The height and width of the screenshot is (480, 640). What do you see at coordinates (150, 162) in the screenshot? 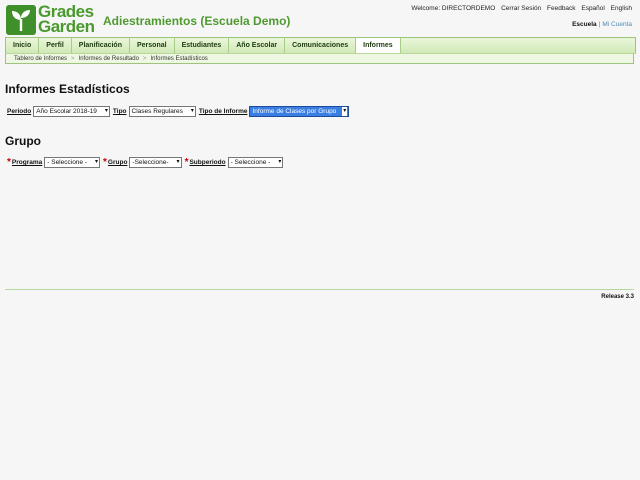
I see `group-select-value: -Seleccione-` at bounding box center [150, 162].